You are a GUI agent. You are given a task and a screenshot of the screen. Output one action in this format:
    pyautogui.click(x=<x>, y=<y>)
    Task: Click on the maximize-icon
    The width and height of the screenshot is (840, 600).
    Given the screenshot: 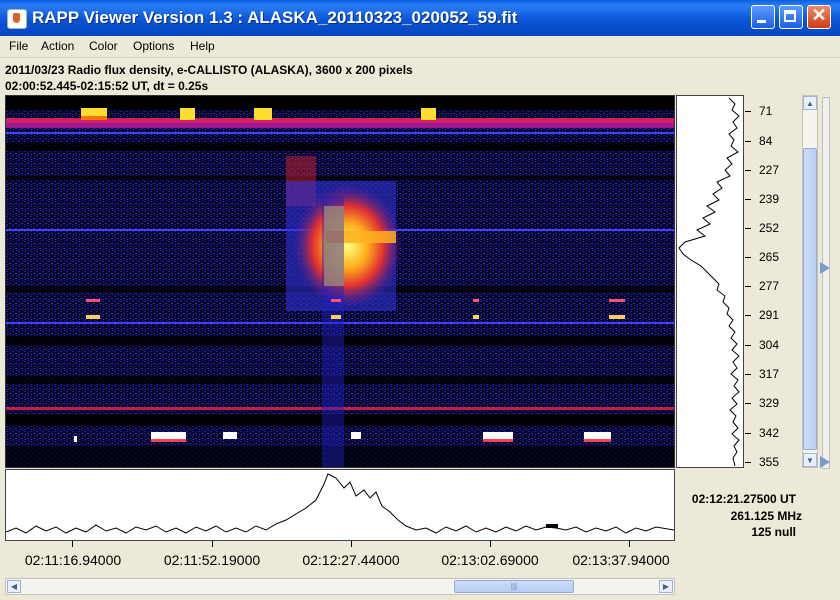 What is the action you would take?
    pyautogui.click(x=790, y=16)
    